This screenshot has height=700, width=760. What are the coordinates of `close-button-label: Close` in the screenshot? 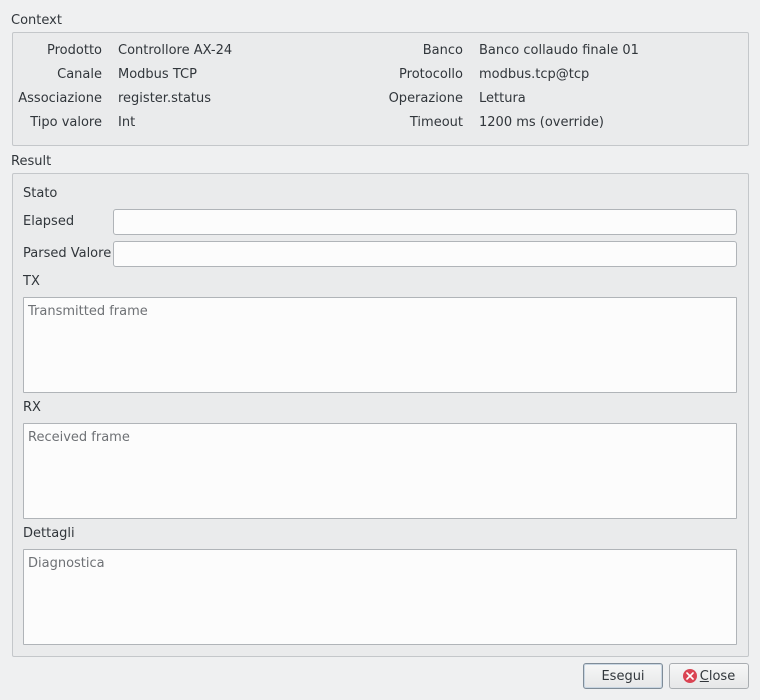 It's located at (717, 676).